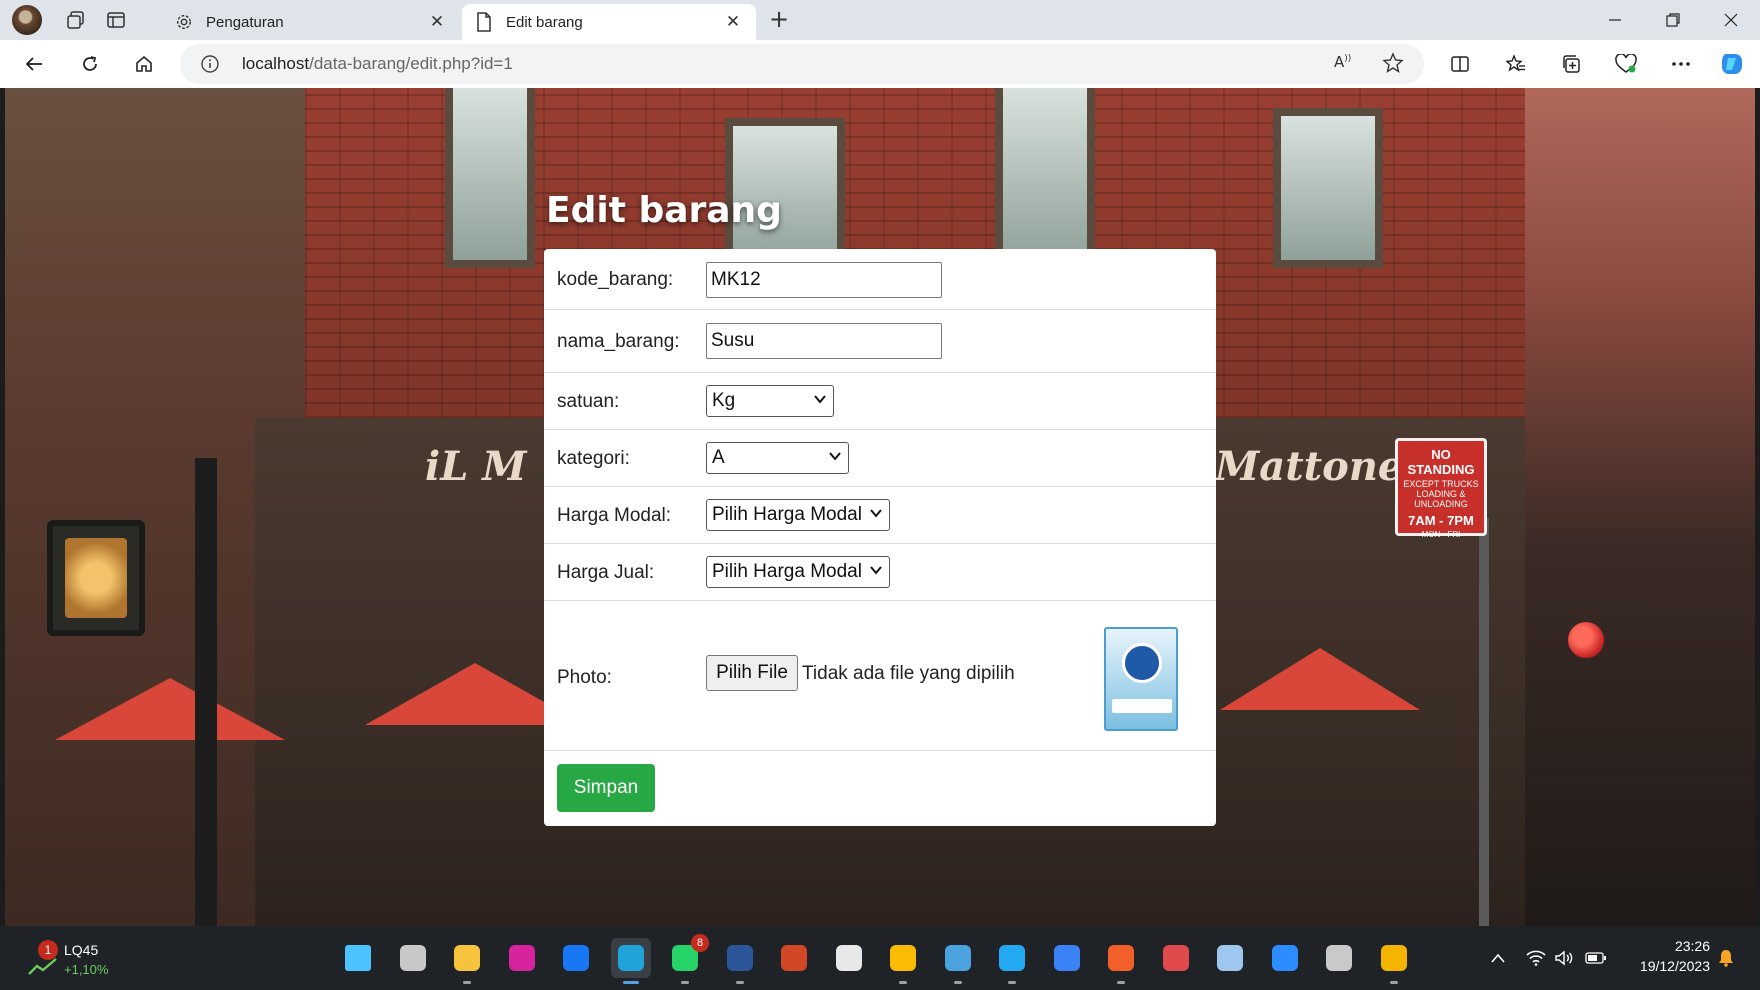  I want to click on restore-button, so click(1673, 20).